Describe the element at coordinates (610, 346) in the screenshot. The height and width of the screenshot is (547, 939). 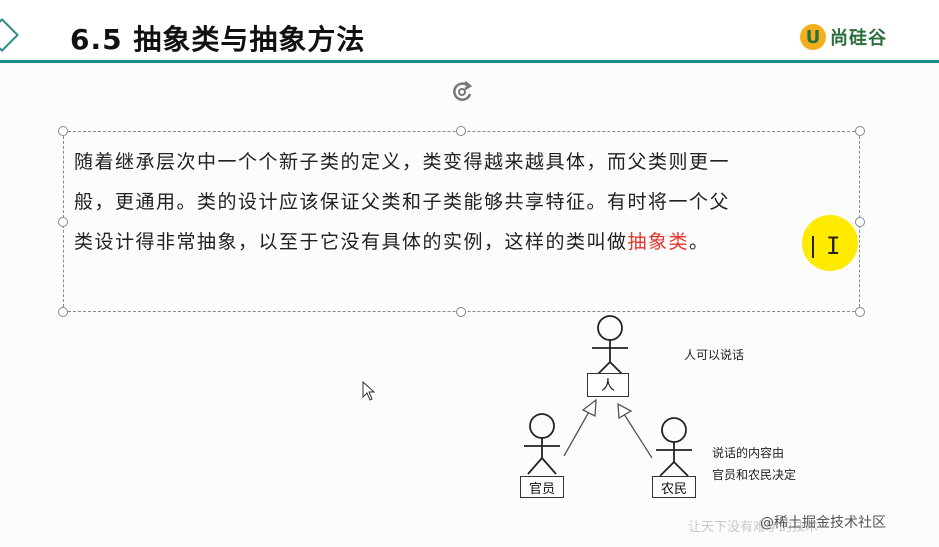
I see `person-figure-icon` at that location.